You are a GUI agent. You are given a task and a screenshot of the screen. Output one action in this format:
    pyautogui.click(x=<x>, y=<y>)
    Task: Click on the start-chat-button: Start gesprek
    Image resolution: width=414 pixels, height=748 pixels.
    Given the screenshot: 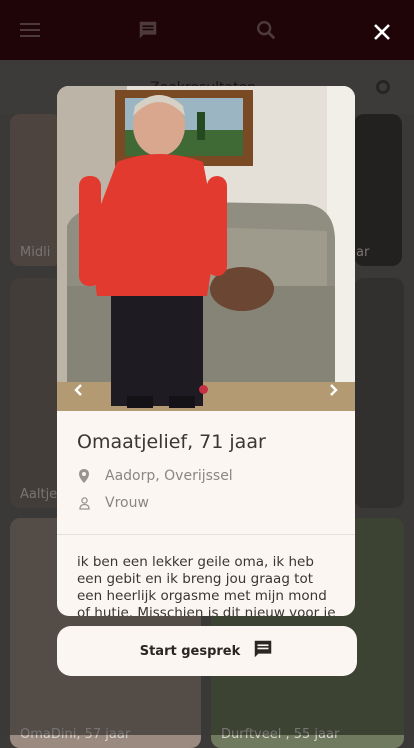 What is the action you would take?
    pyautogui.click(x=207, y=651)
    